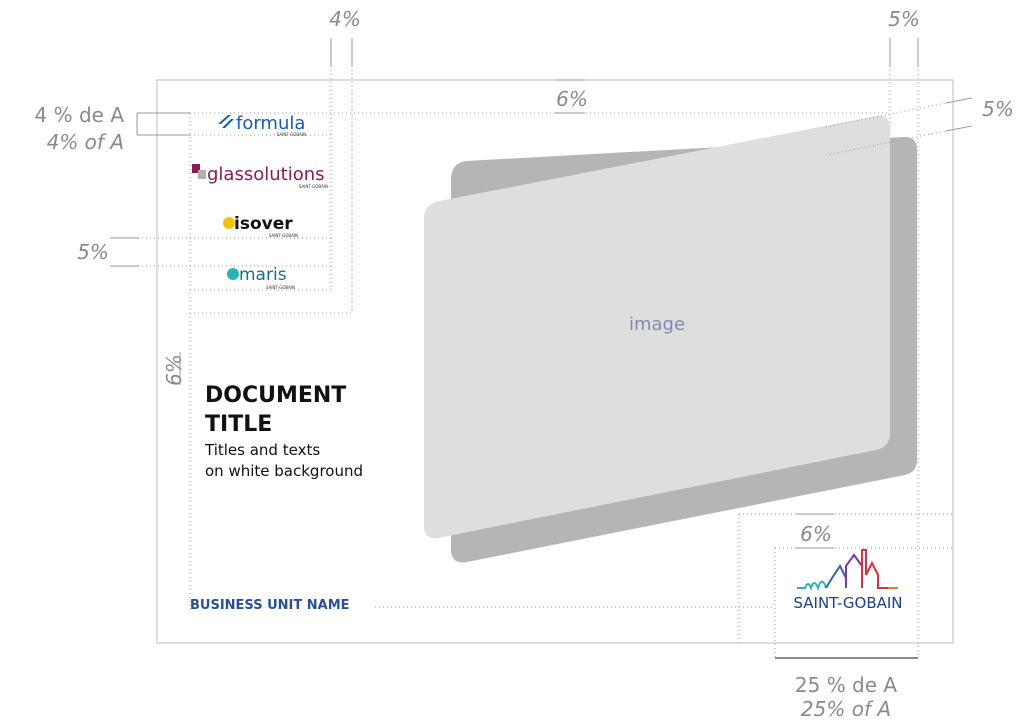 The height and width of the screenshot is (722, 1023). What do you see at coordinates (848, 580) in the screenshot?
I see `saint-gobain-logo: SAINT-GOBAIN` at bounding box center [848, 580].